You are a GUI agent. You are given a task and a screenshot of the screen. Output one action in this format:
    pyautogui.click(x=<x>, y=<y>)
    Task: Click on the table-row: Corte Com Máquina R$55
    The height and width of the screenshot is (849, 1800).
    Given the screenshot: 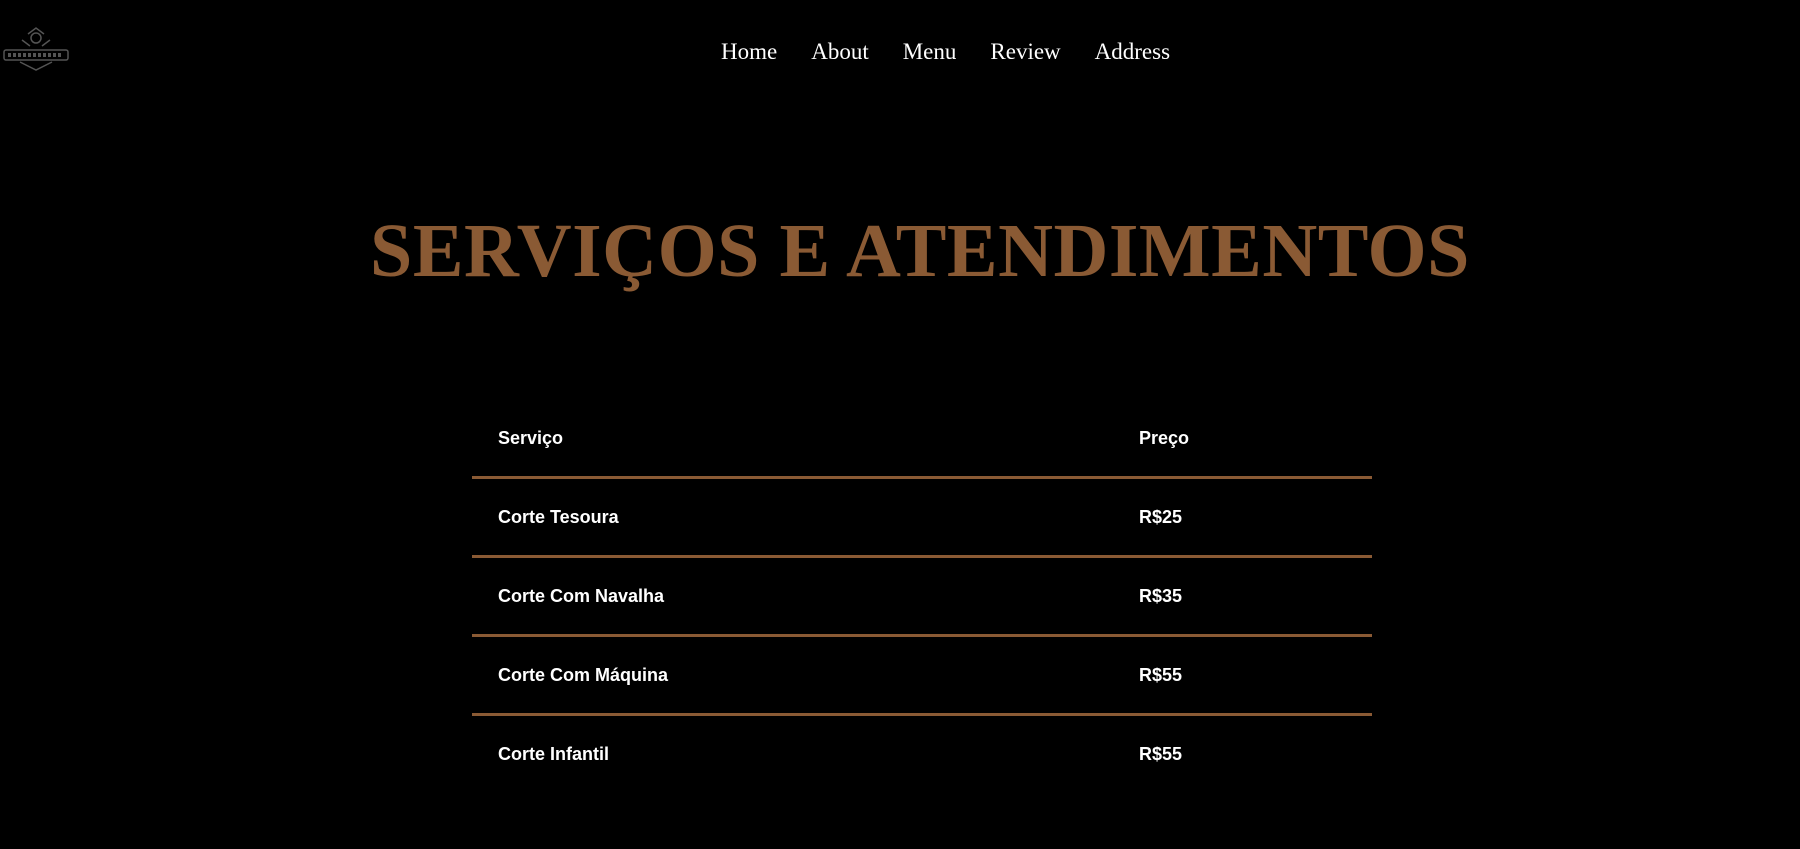 What is the action you would take?
    pyautogui.click(x=922, y=675)
    